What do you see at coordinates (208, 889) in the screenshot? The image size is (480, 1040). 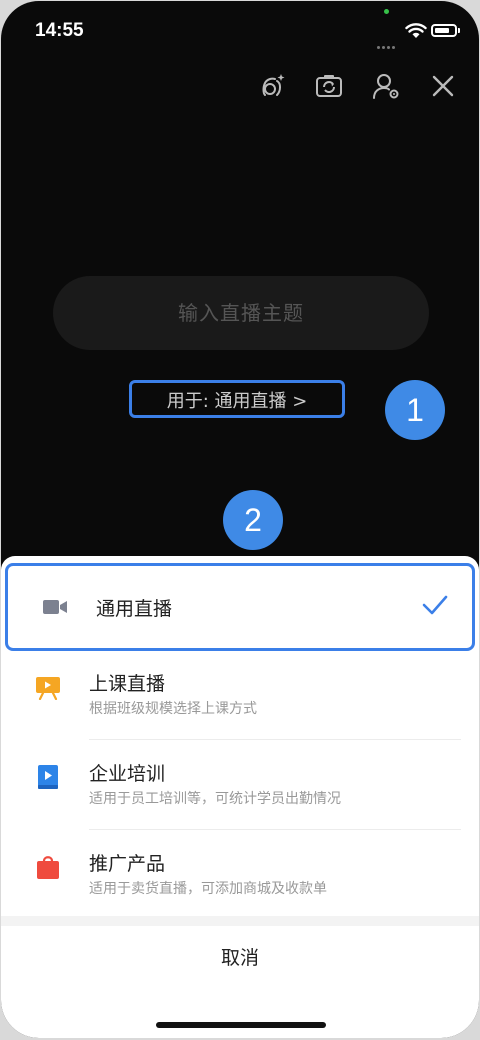 I see `option-description: 适用于卖货直播，可添加商城及收款单` at bounding box center [208, 889].